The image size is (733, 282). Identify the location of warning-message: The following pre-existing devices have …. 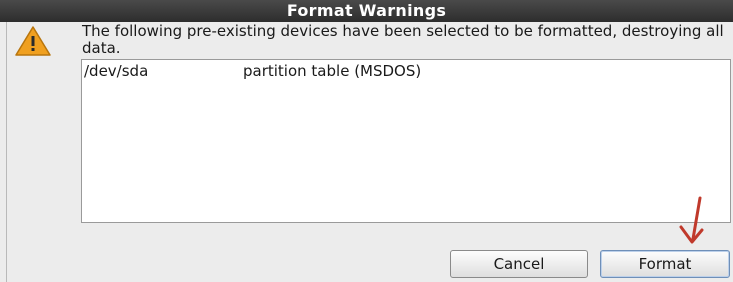
(403, 39).